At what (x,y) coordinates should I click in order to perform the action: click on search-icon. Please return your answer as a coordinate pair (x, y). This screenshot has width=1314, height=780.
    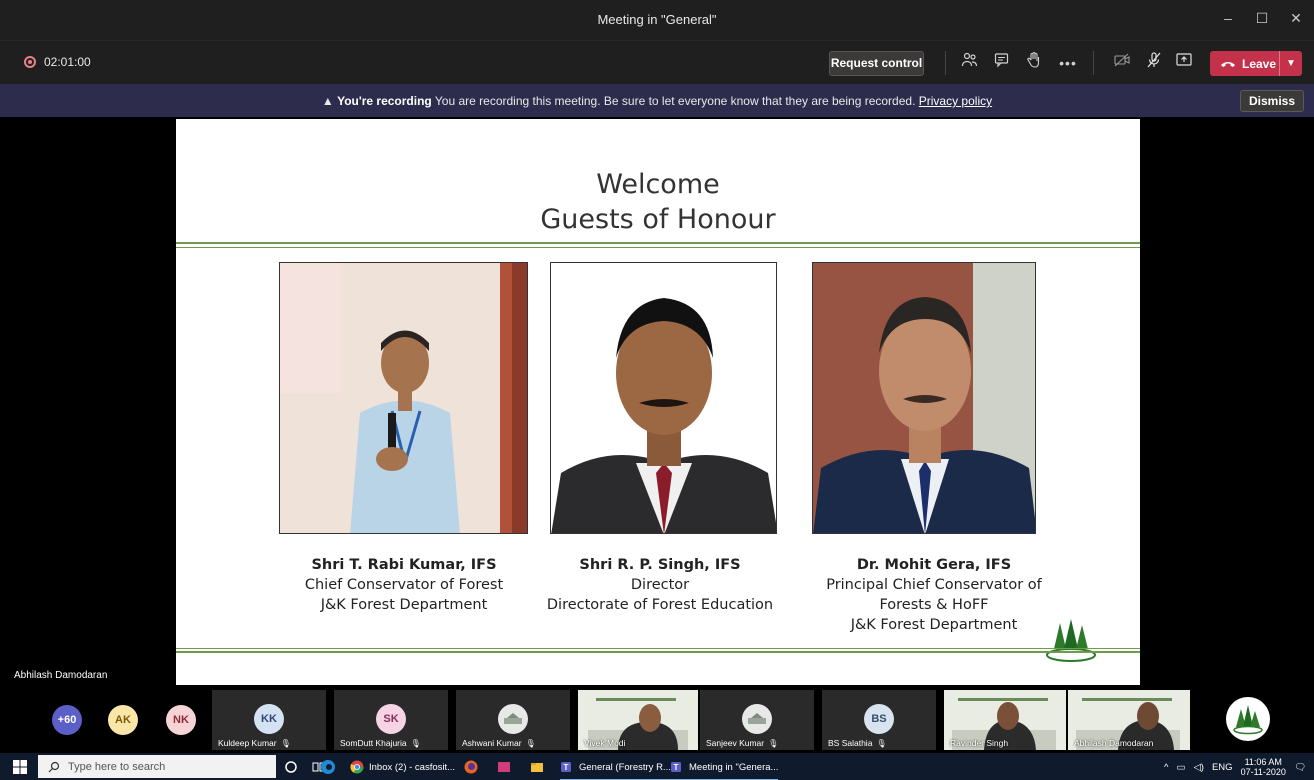
    Looking at the image, I should click on (54, 766).